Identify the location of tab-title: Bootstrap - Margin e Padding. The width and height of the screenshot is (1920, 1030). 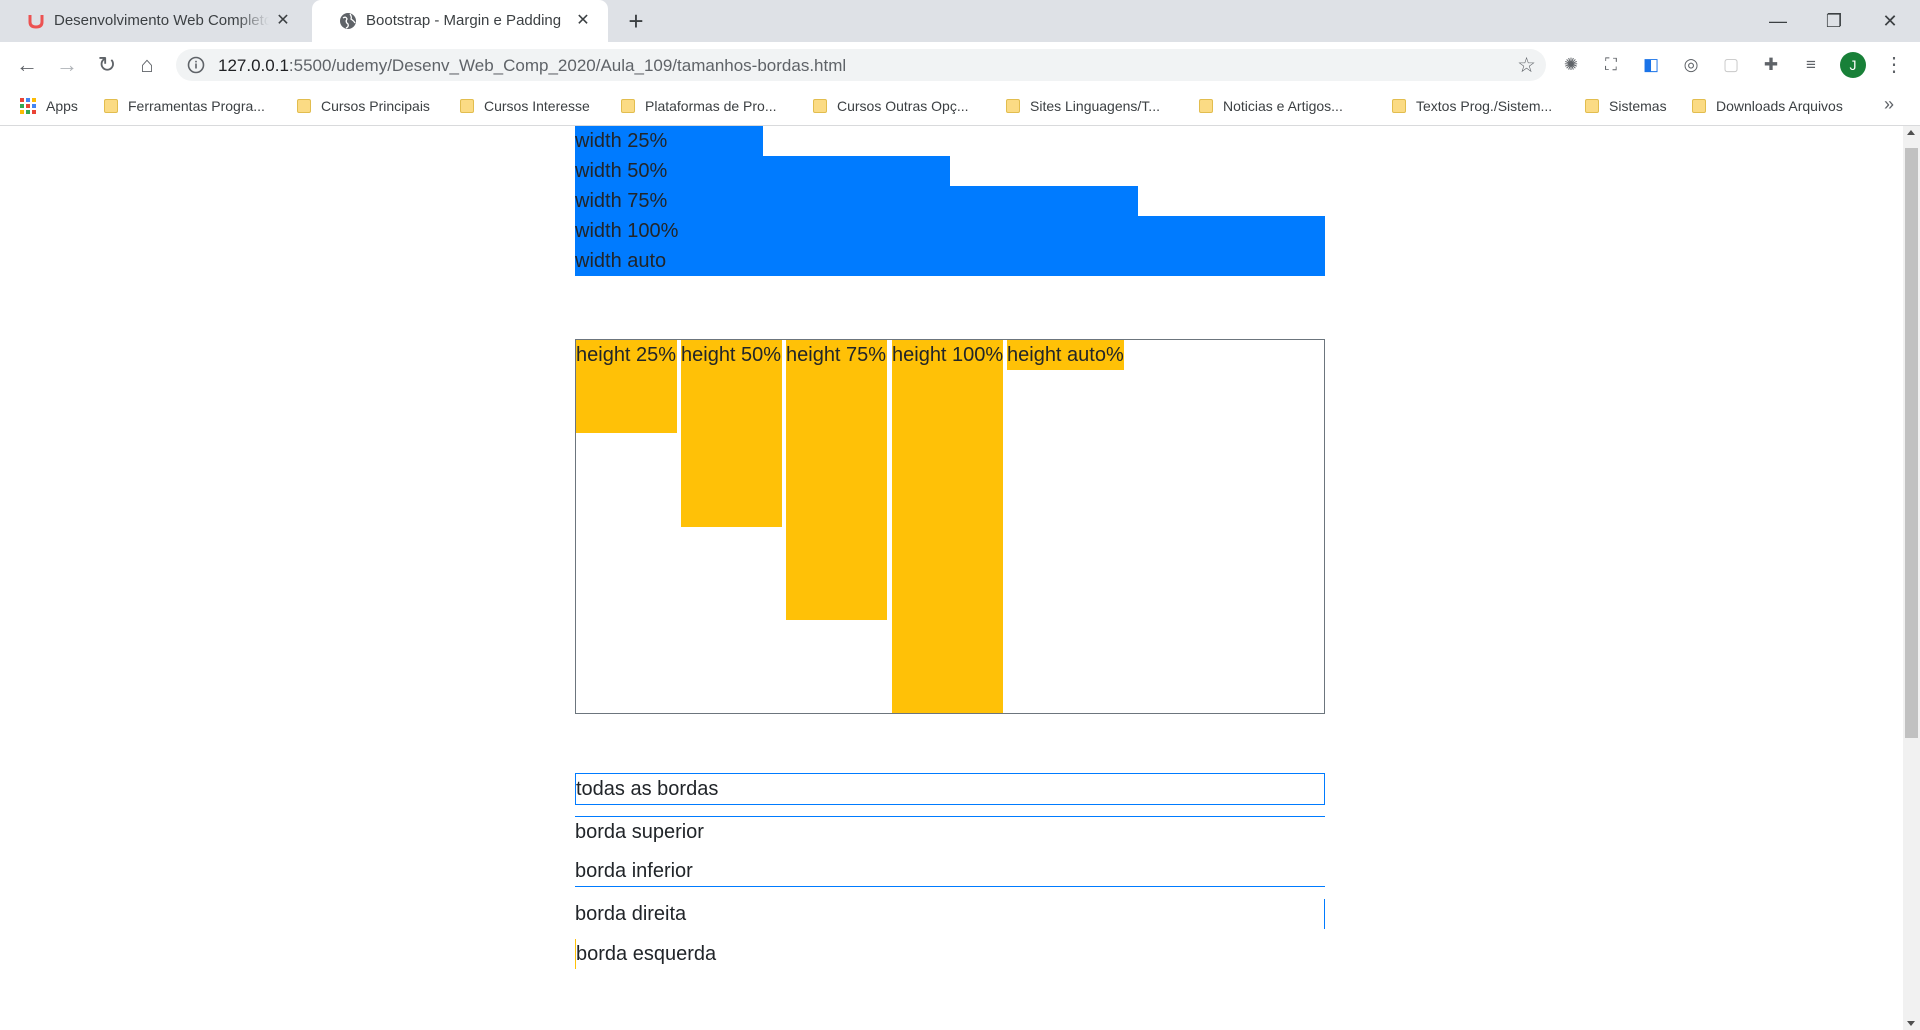
(464, 20).